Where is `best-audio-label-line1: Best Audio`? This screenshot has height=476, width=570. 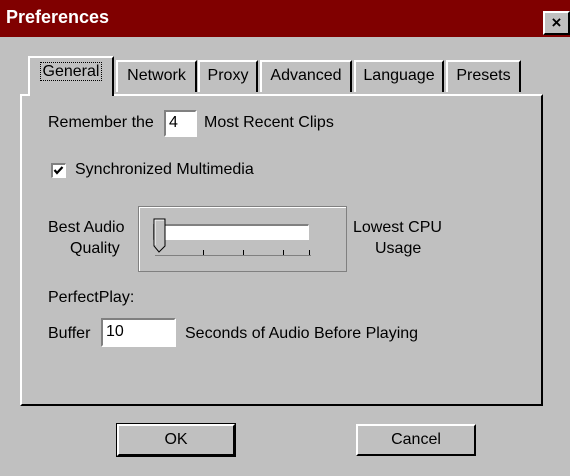
best-audio-label-line1: Best Audio is located at coordinates (86, 227).